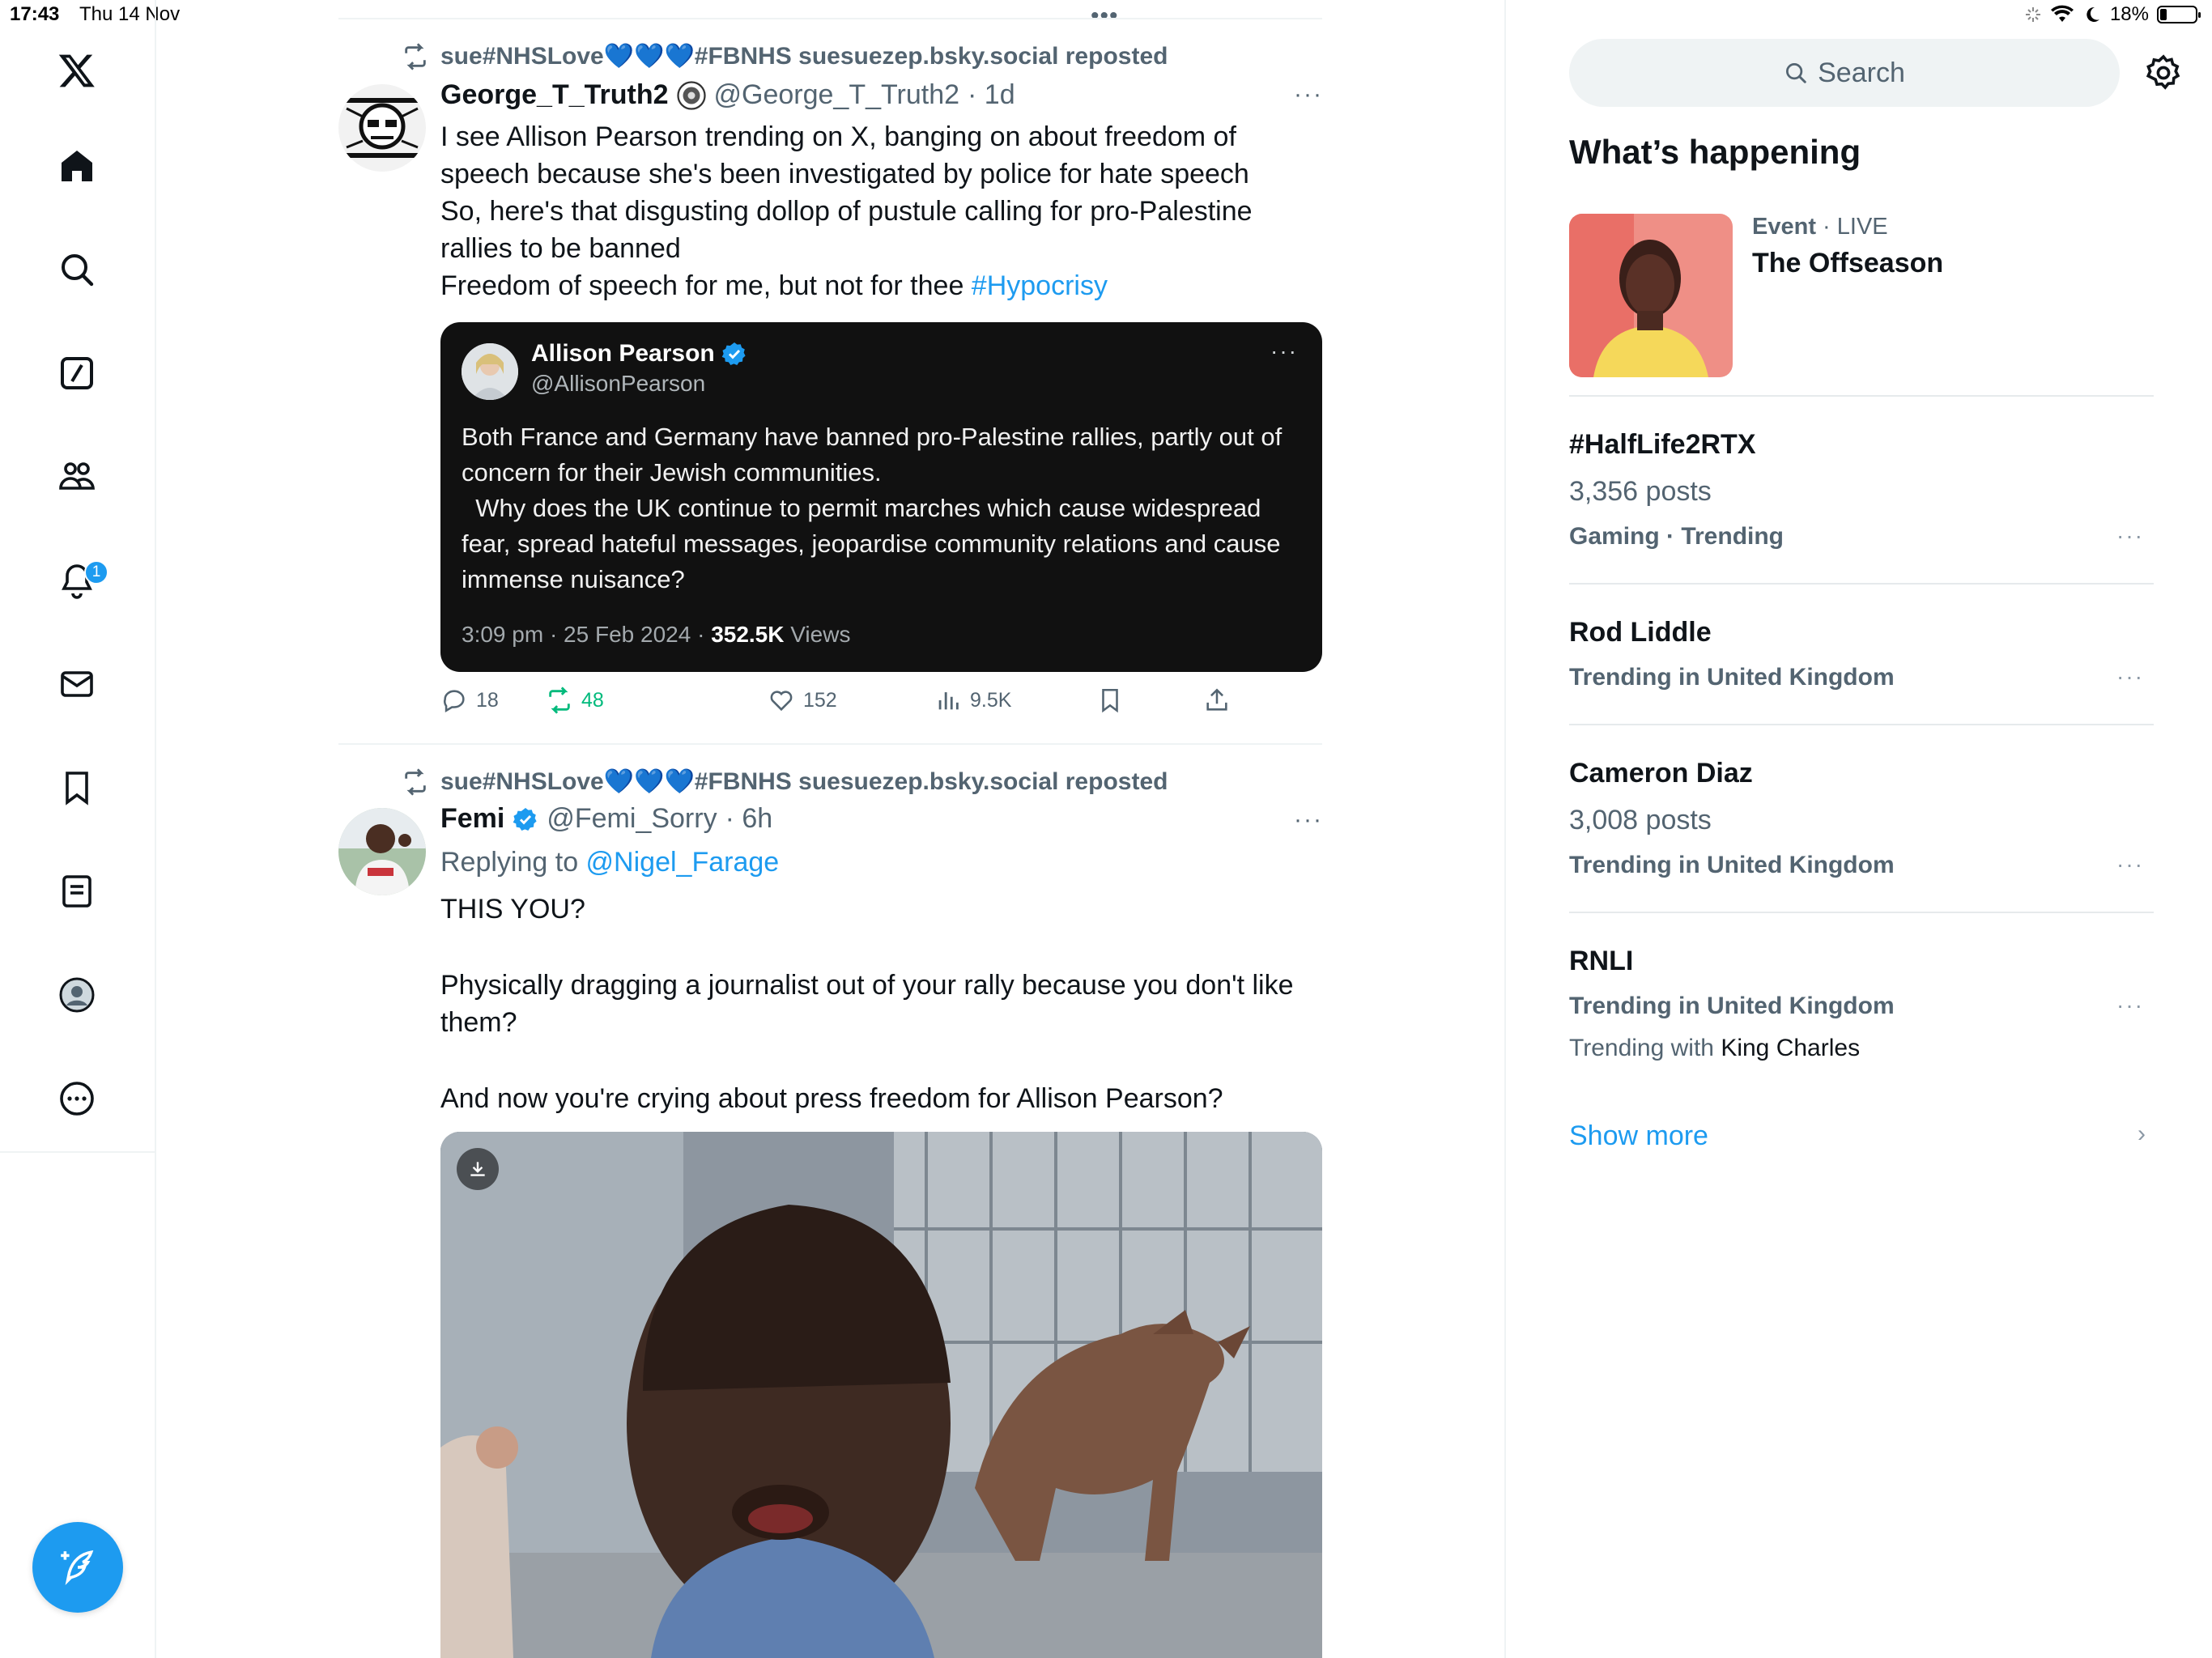  I want to click on timeline-top-divider, so click(830, 18).